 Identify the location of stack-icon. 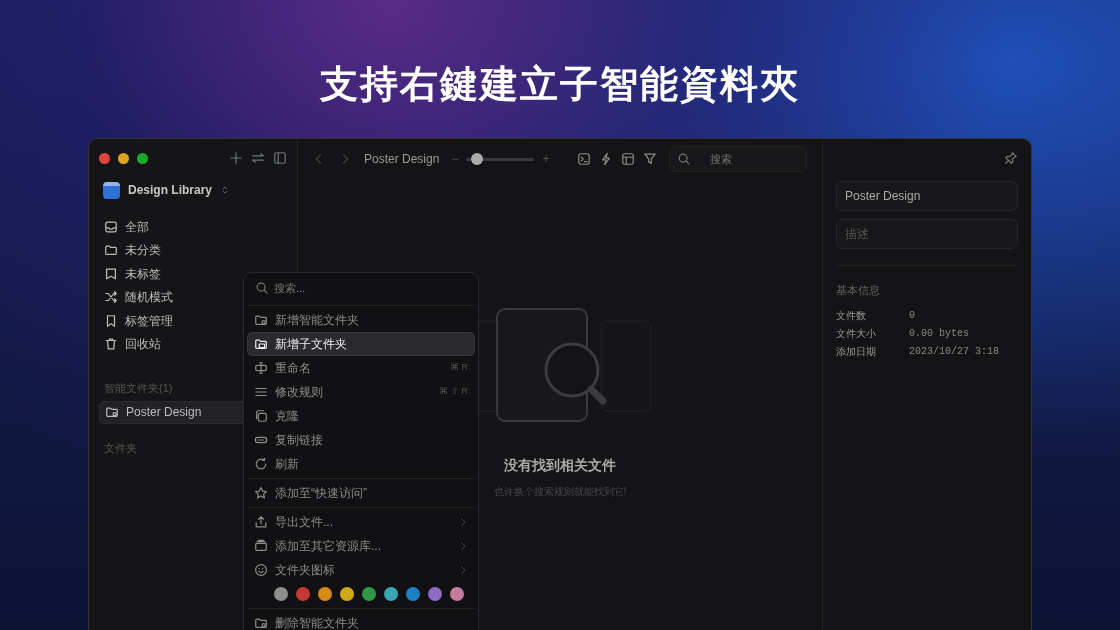
(261, 546).